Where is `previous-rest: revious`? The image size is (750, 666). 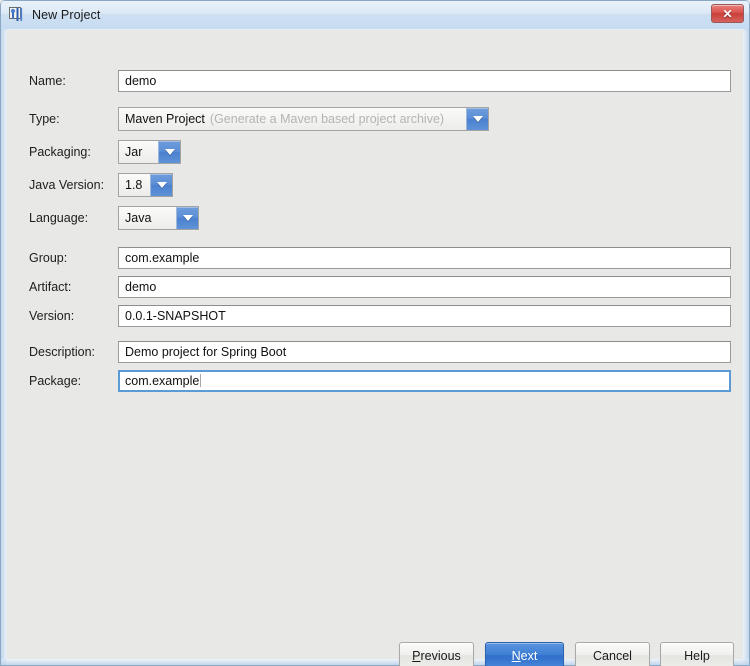
previous-rest: revious is located at coordinates (440, 655).